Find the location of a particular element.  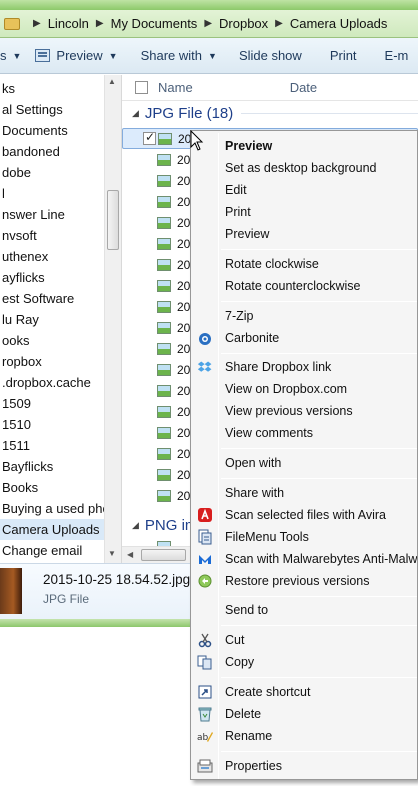

sidebar-item: dobe is located at coordinates (60, 172).